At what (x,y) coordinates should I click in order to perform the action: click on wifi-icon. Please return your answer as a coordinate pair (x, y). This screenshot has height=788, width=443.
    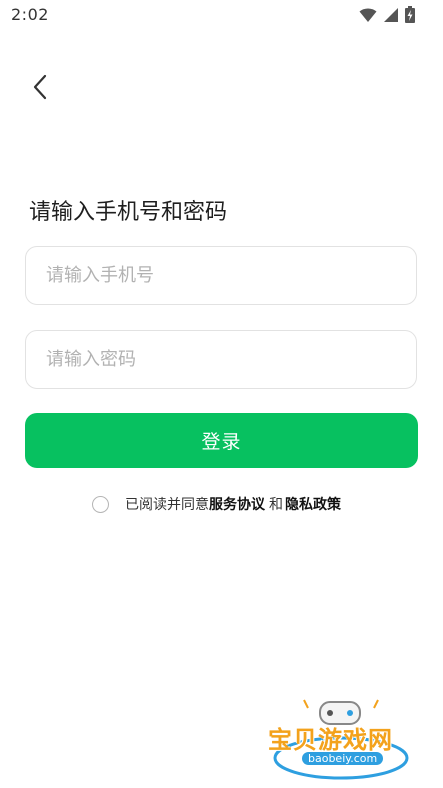
    Looking at the image, I should click on (368, 17).